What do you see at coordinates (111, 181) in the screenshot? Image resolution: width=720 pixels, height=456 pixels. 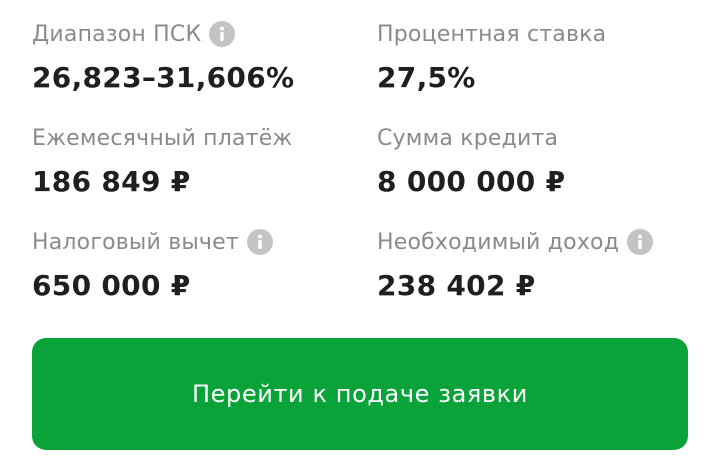 I see `stat-value: 186 849 ₽` at bounding box center [111, 181].